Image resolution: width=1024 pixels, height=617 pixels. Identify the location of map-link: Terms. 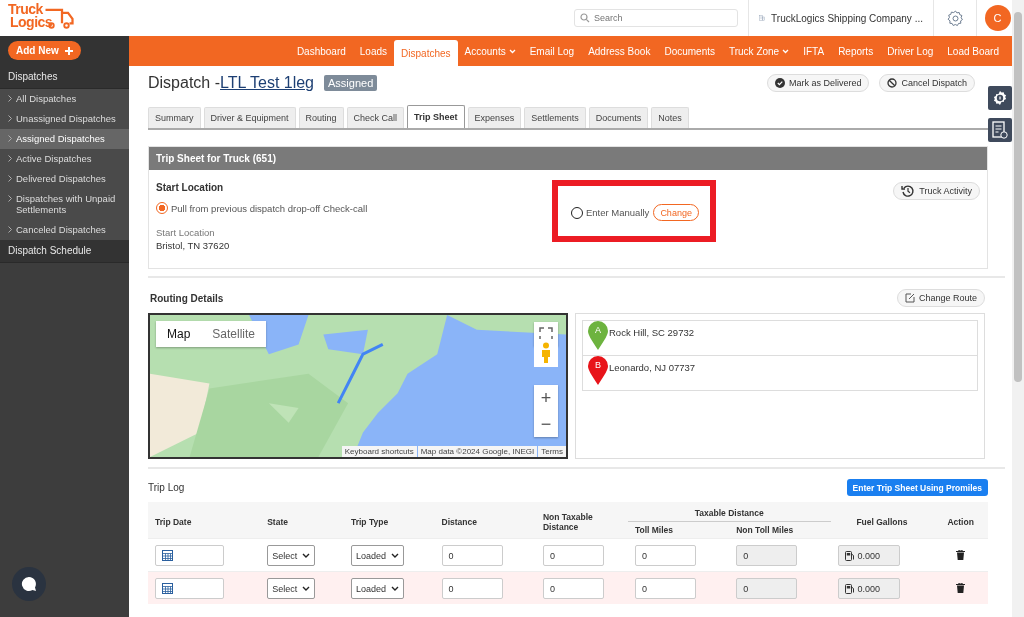
(552, 451).